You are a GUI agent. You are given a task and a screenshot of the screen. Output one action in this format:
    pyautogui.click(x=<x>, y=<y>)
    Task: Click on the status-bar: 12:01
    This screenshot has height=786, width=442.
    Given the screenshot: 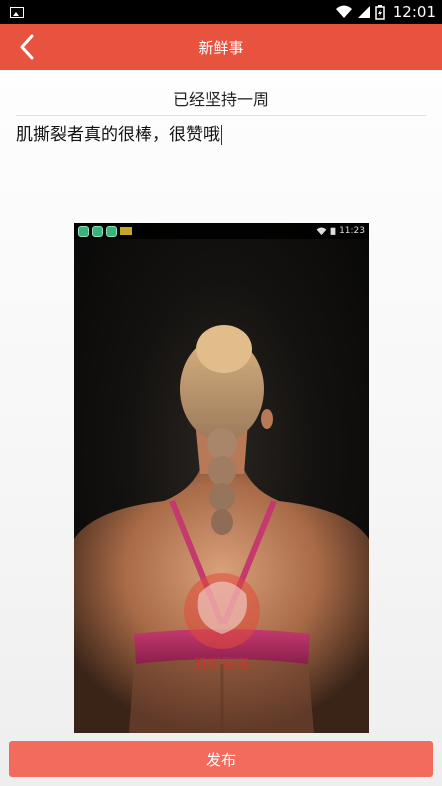 What is the action you would take?
    pyautogui.click(x=221, y=12)
    